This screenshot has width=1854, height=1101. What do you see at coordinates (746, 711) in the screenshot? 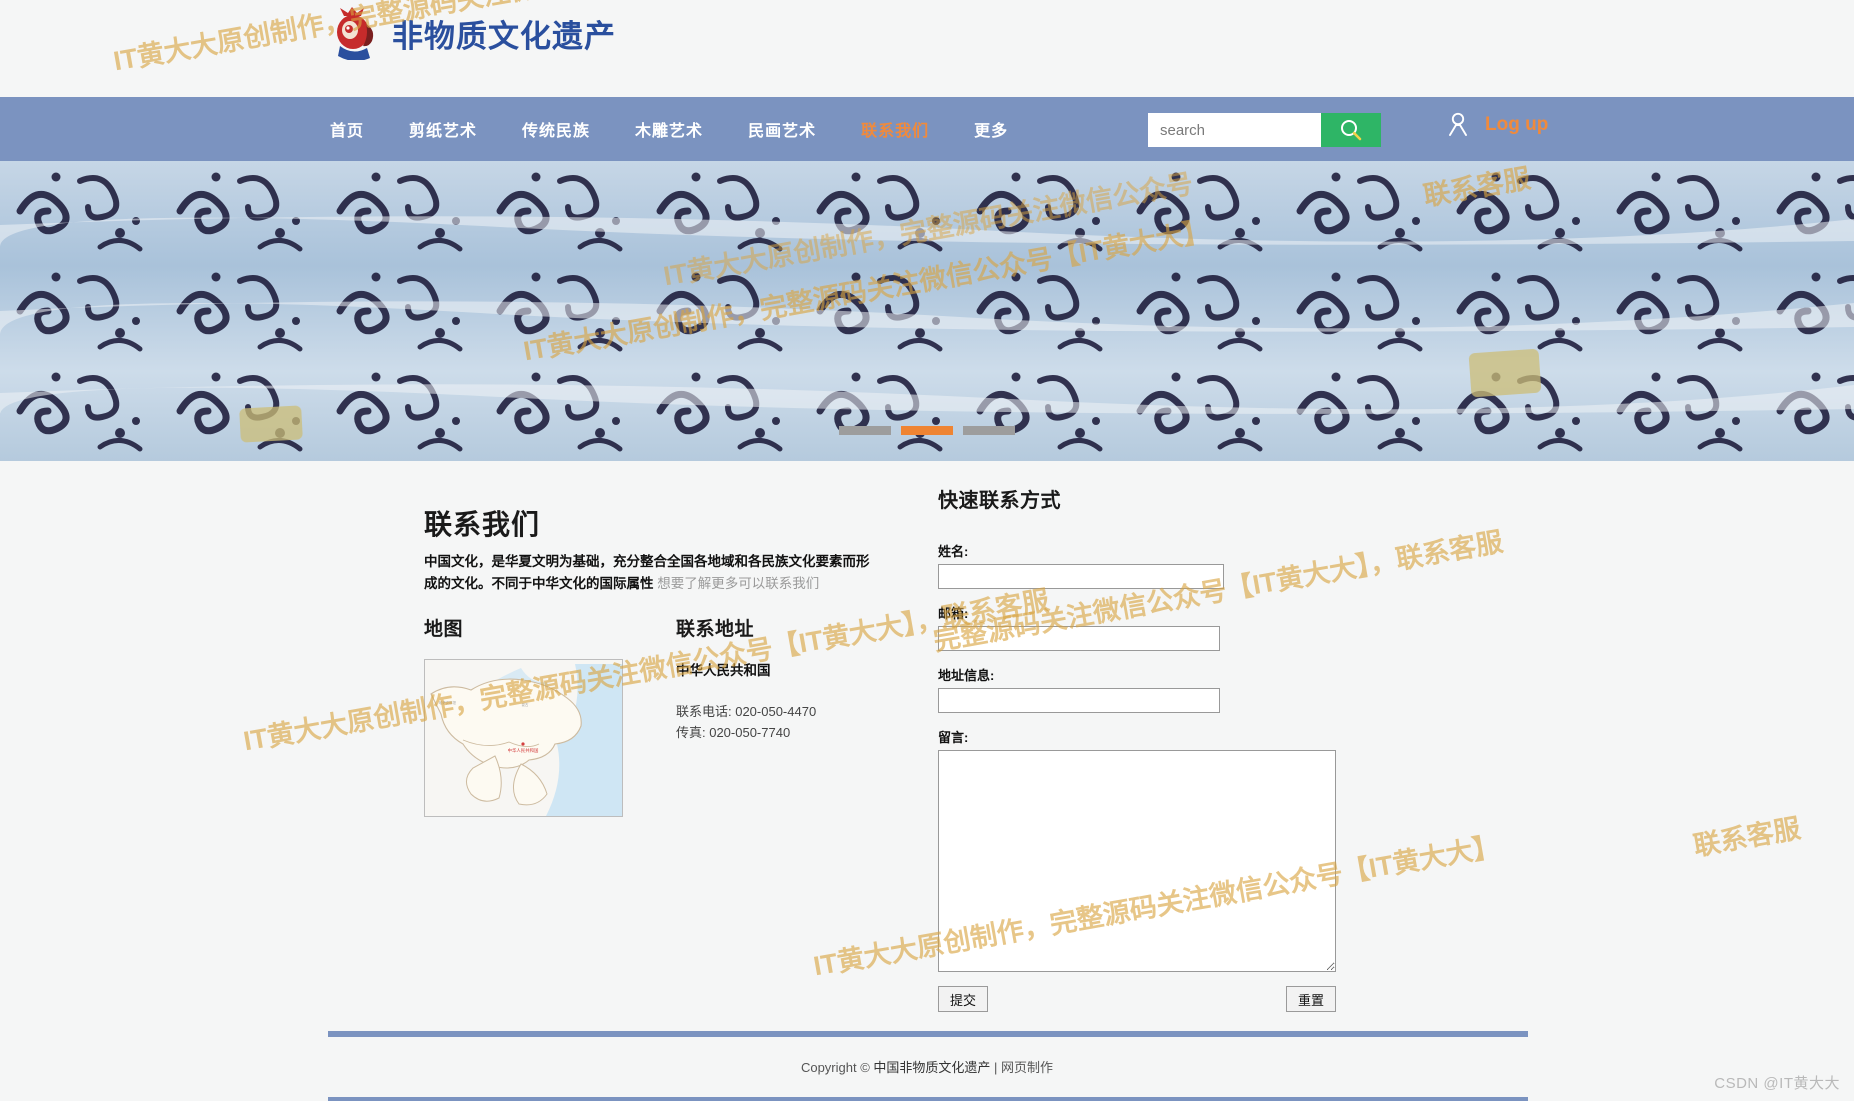
I see `address-phone: 联系电话: 020-050-4470` at bounding box center [746, 711].